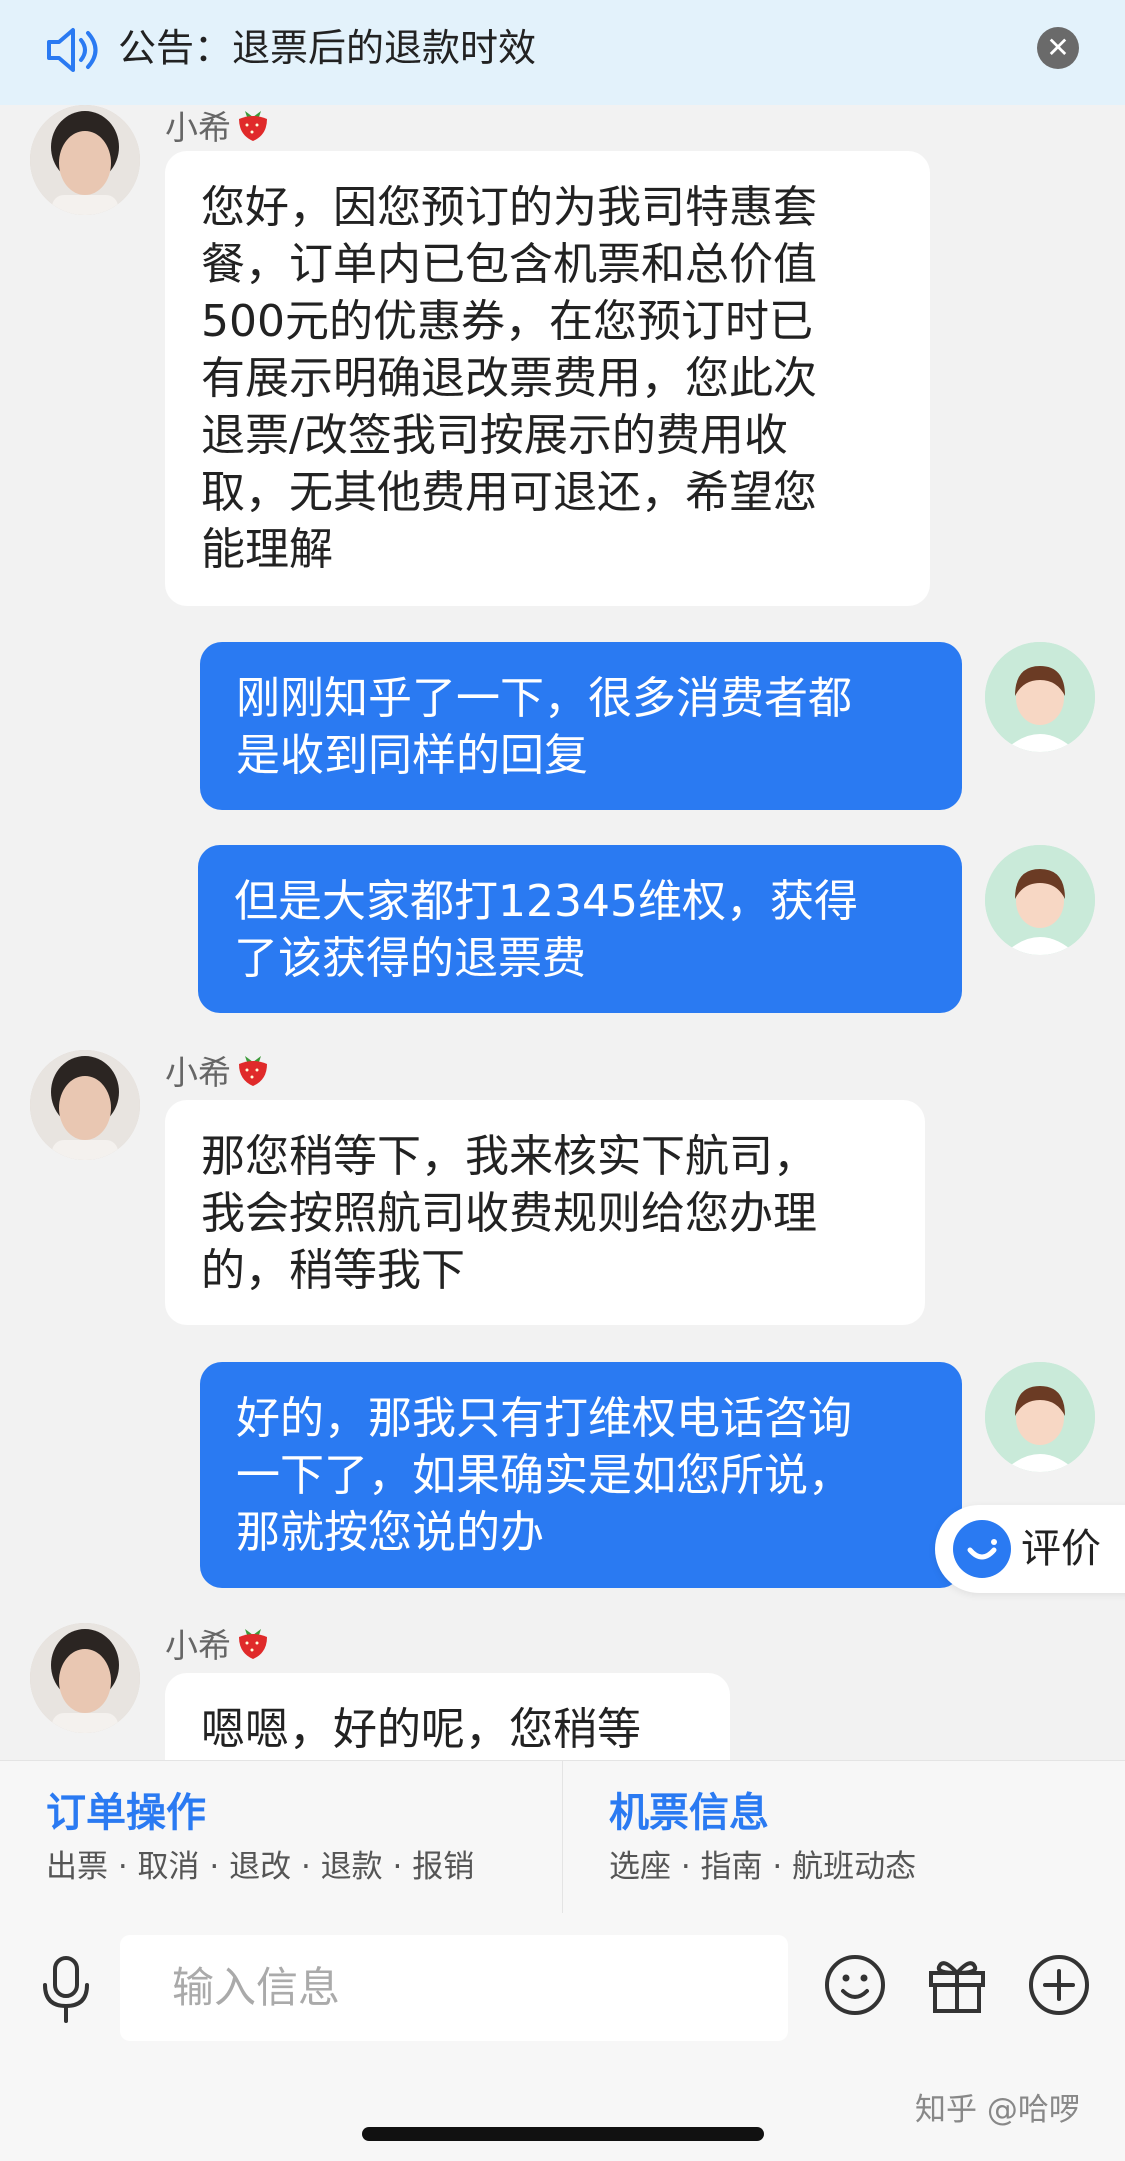  I want to click on message-bubble-user: 好的，那我只有打维权电话咨询 一下了，如果确实是如您所说， 那就按您说的办, so click(581, 1475).